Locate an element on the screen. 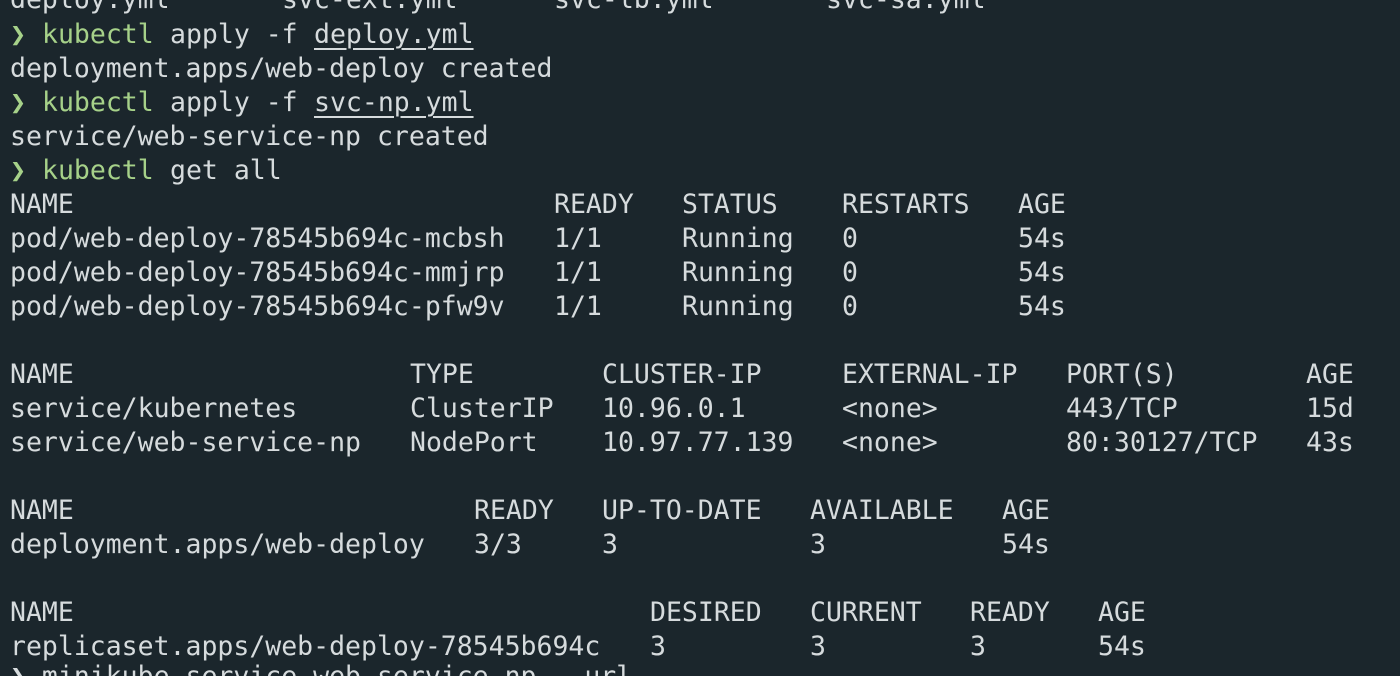 The width and height of the screenshot is (1400, 676). partial-command-line: ❯ minikube service web-service-np --url is located at coordinates (321, 668).